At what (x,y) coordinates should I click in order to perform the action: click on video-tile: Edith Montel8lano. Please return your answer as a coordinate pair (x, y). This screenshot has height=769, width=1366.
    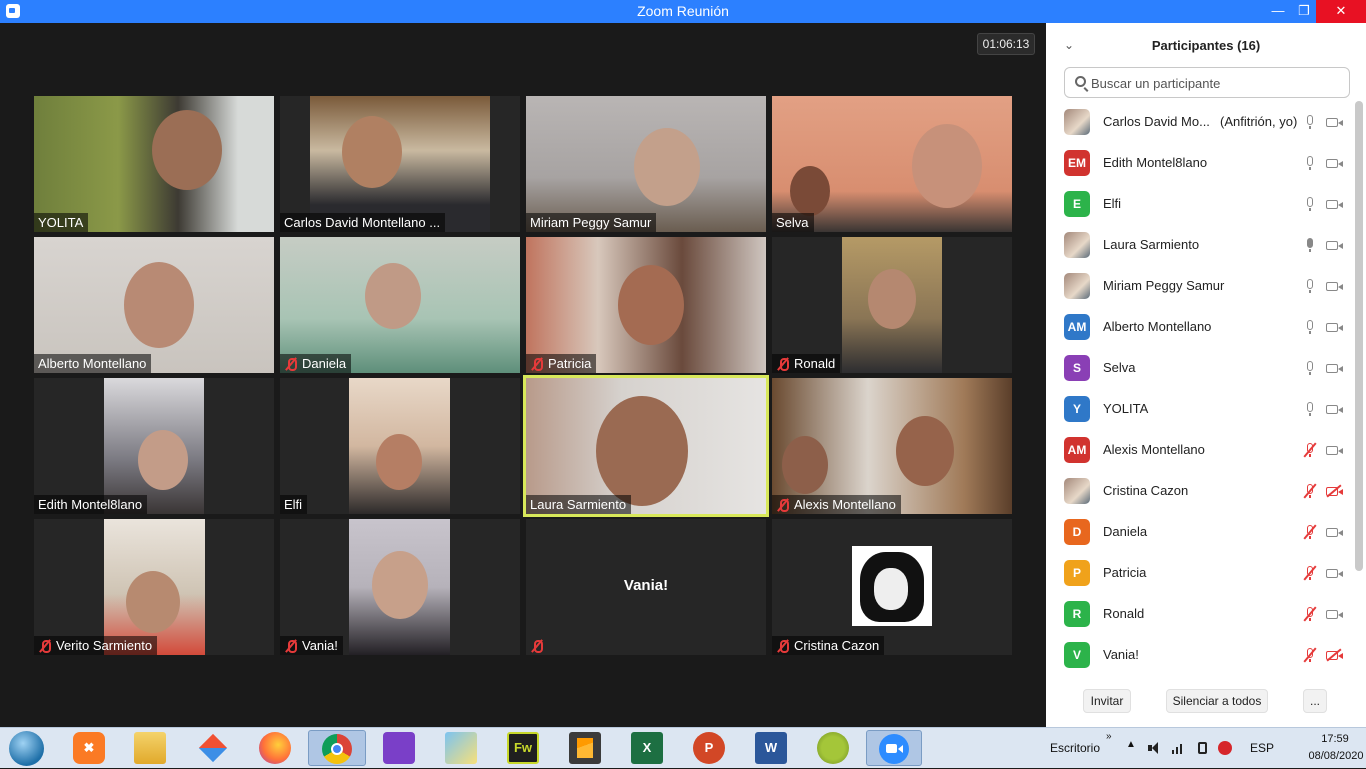
    Looking at the image, I should click on (154, 446).